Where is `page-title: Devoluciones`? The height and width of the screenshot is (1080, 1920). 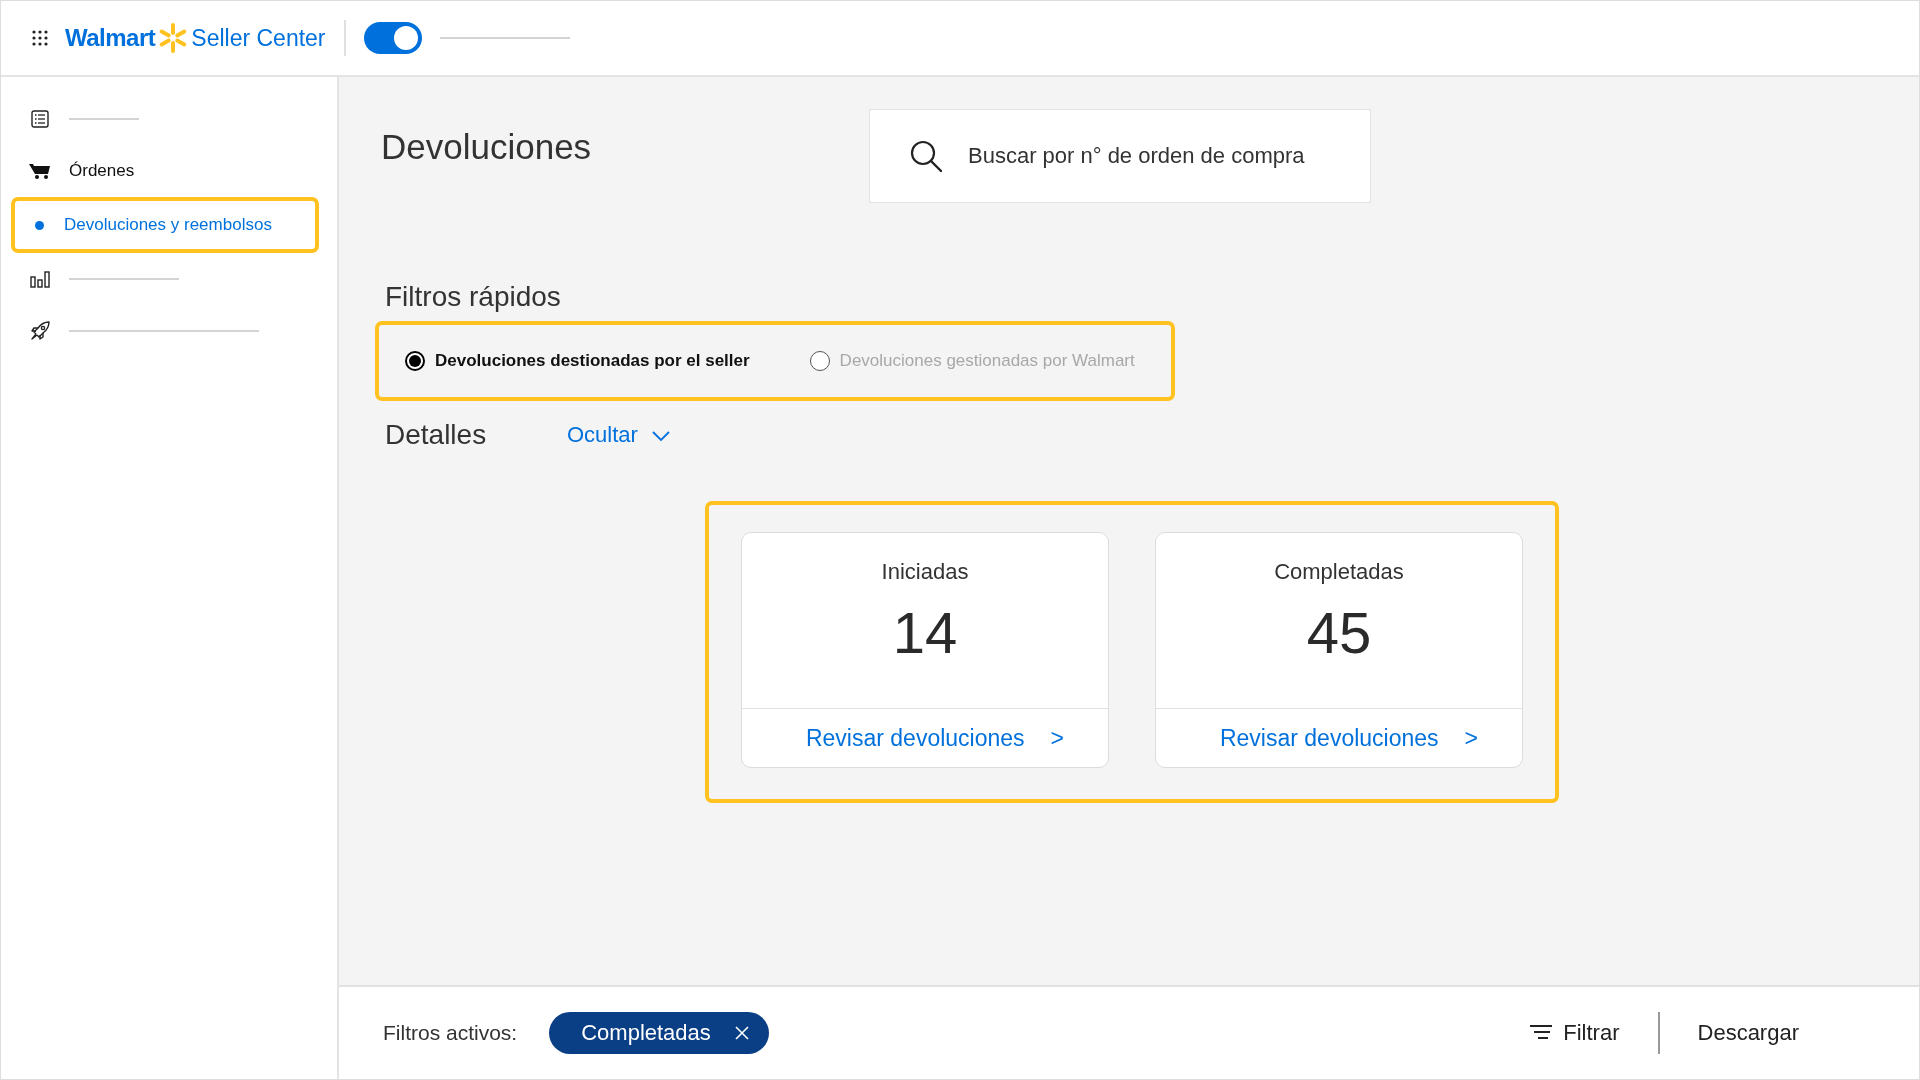
page-title: Devoluciones is located at coordinates (487, 147).